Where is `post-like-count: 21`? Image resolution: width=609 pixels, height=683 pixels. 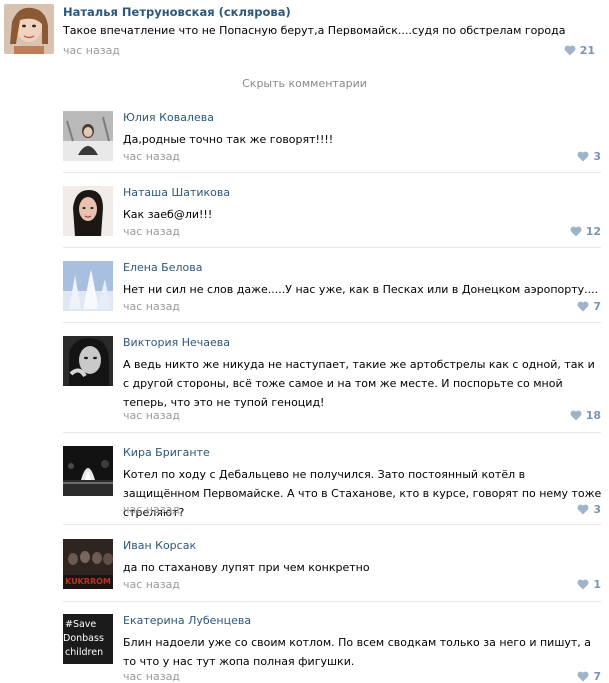 post-like-count: 21 is located at coordinates (587, 50).